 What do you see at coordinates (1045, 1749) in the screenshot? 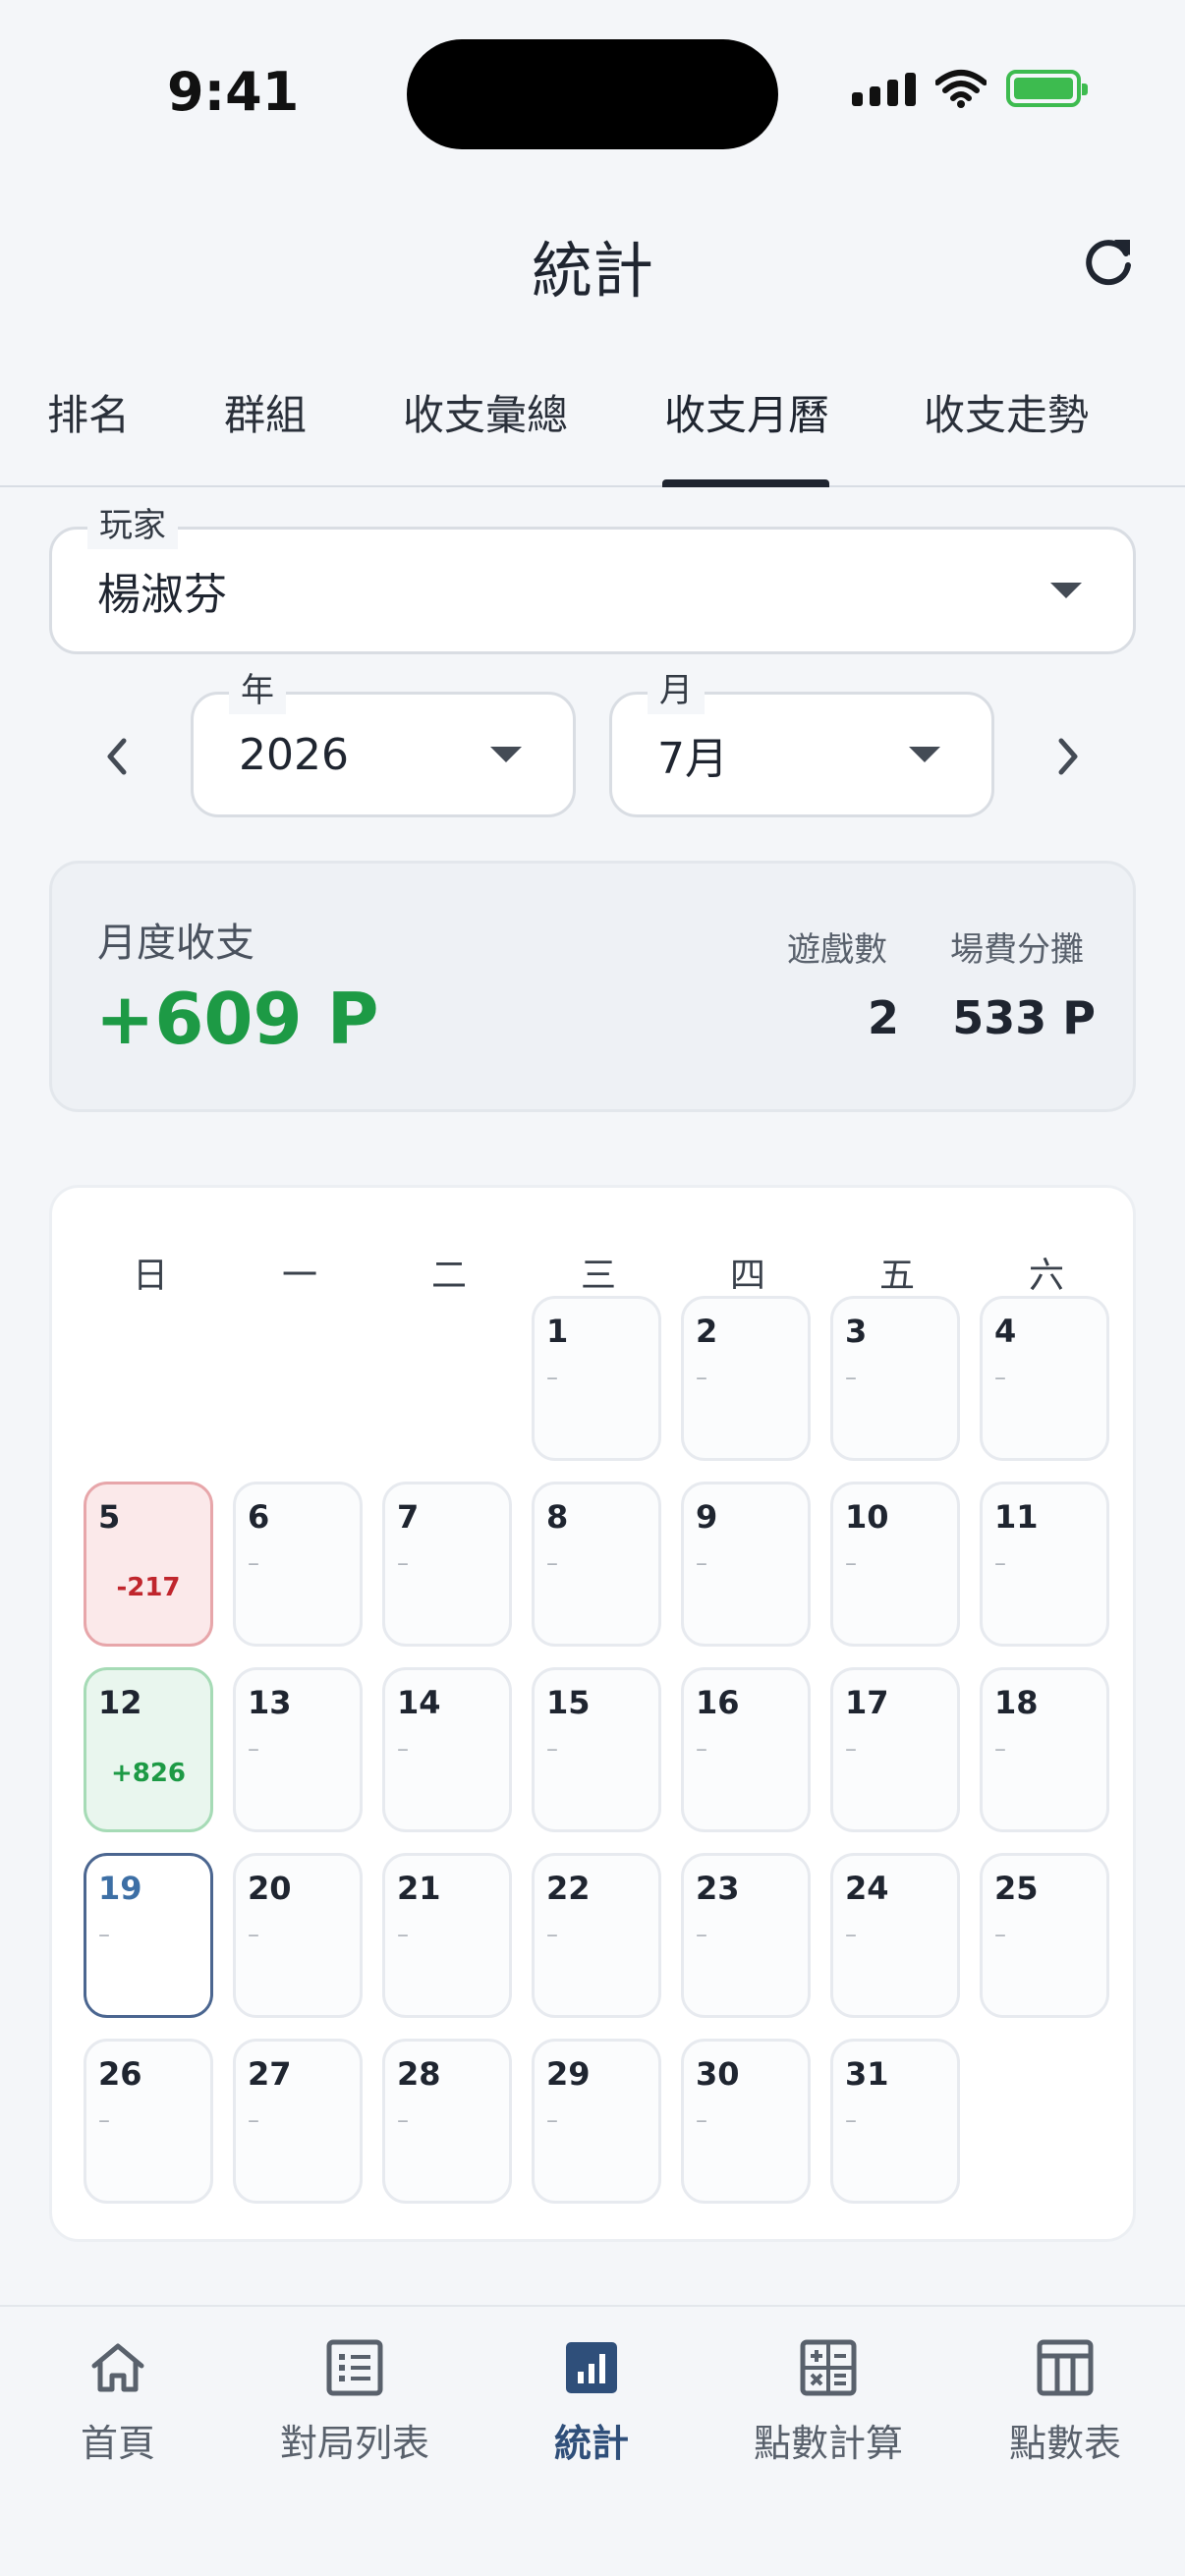
I see `calendar-day: 18 –` at bounding box center [1045, 1749].